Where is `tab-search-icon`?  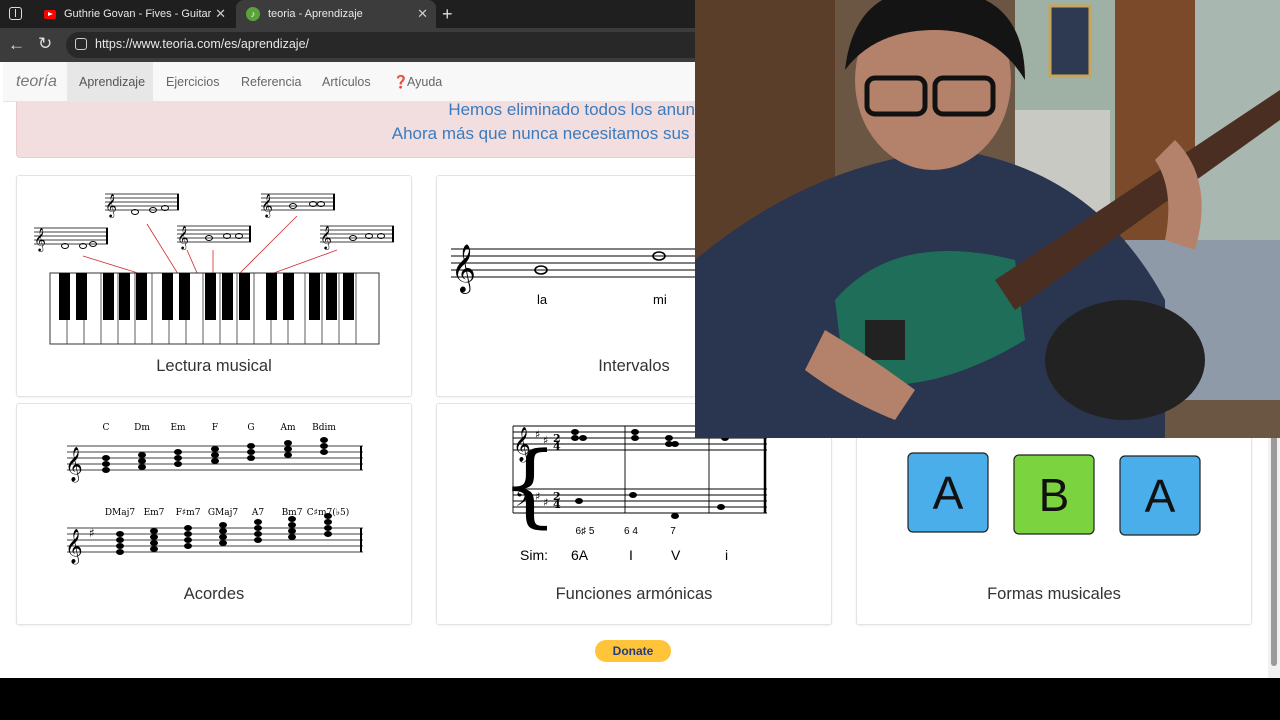
tab-search-icon is located at coordinates (15, 13).